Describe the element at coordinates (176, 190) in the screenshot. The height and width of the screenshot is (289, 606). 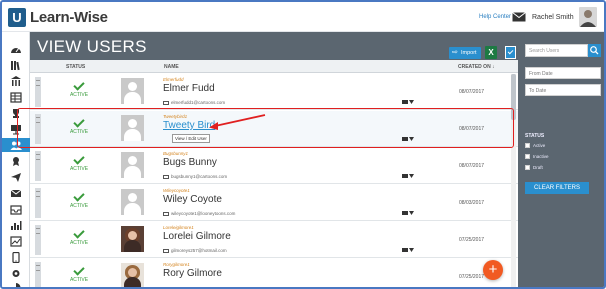
I see `username: Wileycoyote1` at that location.